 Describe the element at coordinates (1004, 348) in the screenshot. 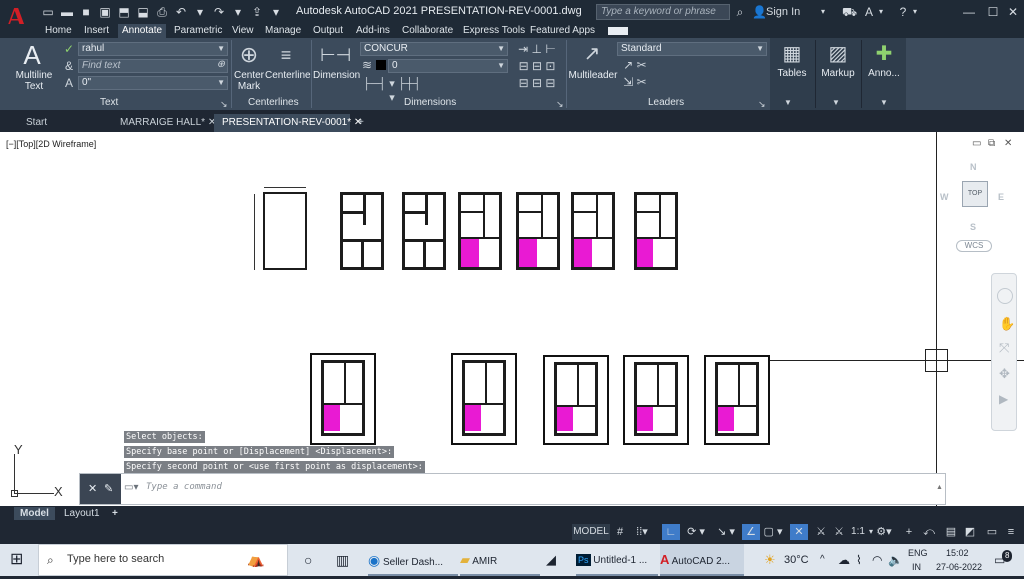

I see `zoom-extents-icon: ⤧` at that location.